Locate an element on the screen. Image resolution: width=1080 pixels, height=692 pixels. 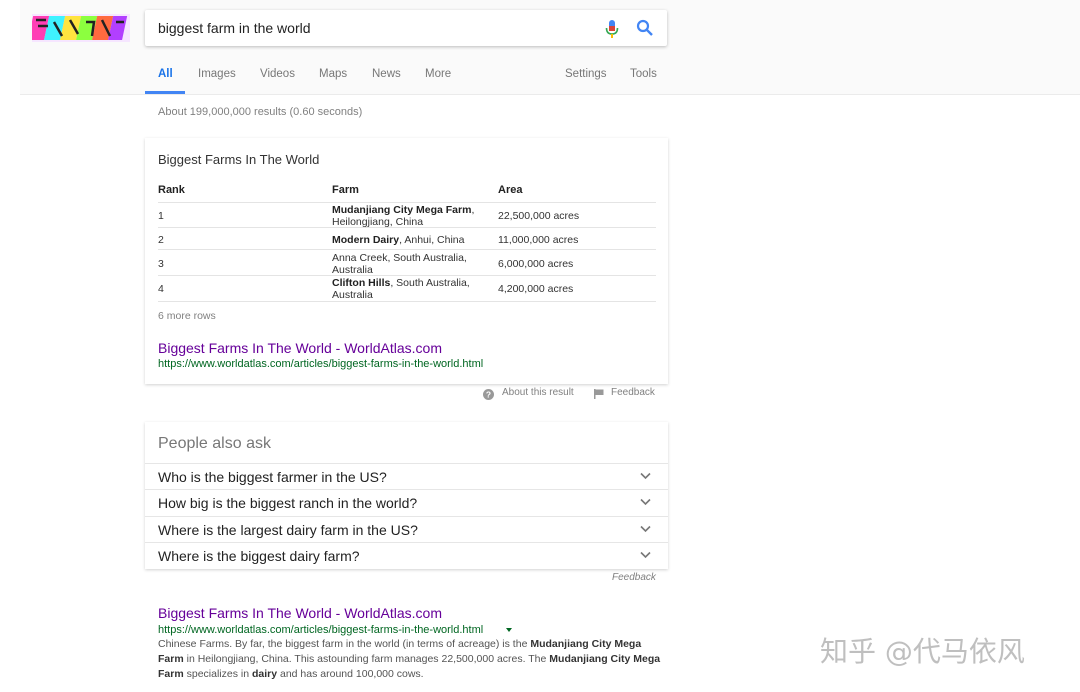
farm-detail: , Anhui, China is located at coordinates (432, 240).